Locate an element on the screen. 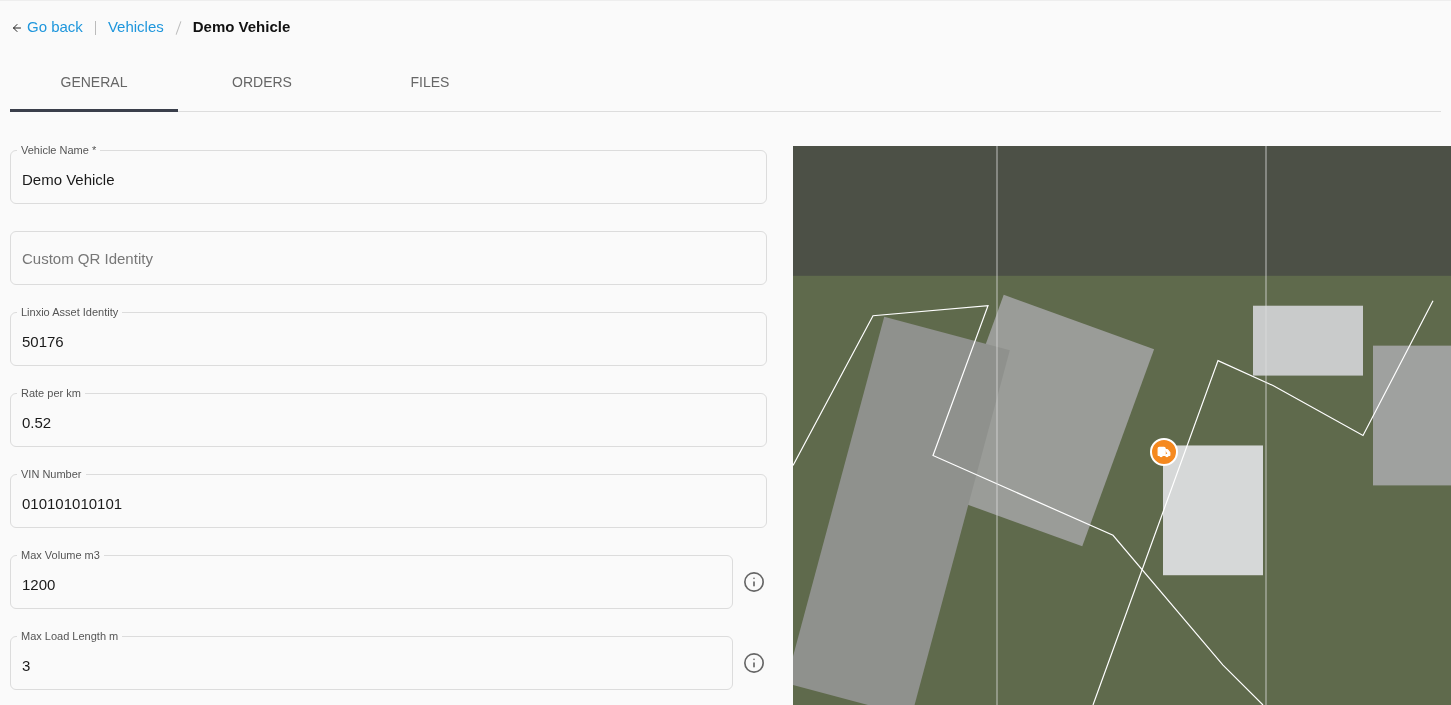 The height and width of the screenshot is (705, 1451). tab: ORDERS is located at coordinates (262, 83).